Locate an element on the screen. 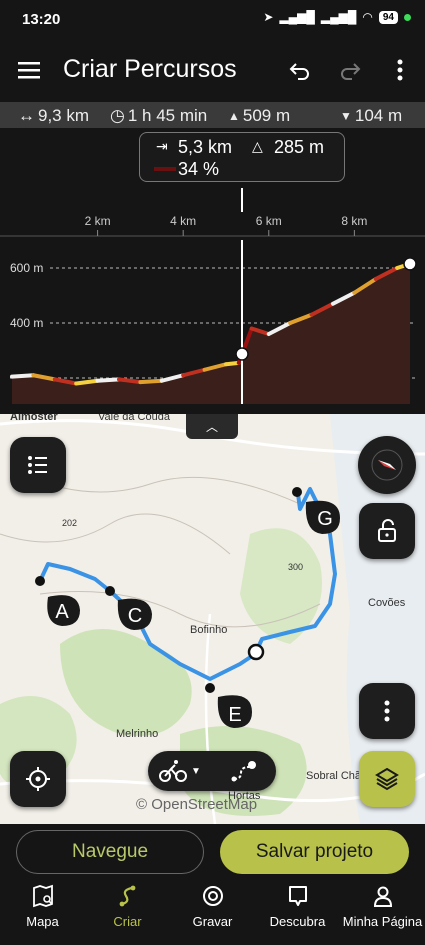 This screenshot has height=945, width=425. profile-icon is located at coordinates (382, 896).